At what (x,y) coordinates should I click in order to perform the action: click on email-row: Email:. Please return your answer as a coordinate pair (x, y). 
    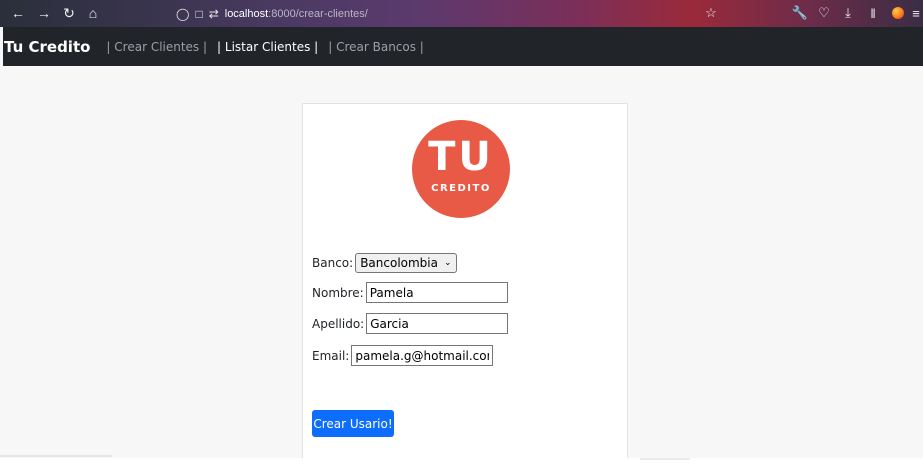
    Looking at the image, I should click on (403, 355).